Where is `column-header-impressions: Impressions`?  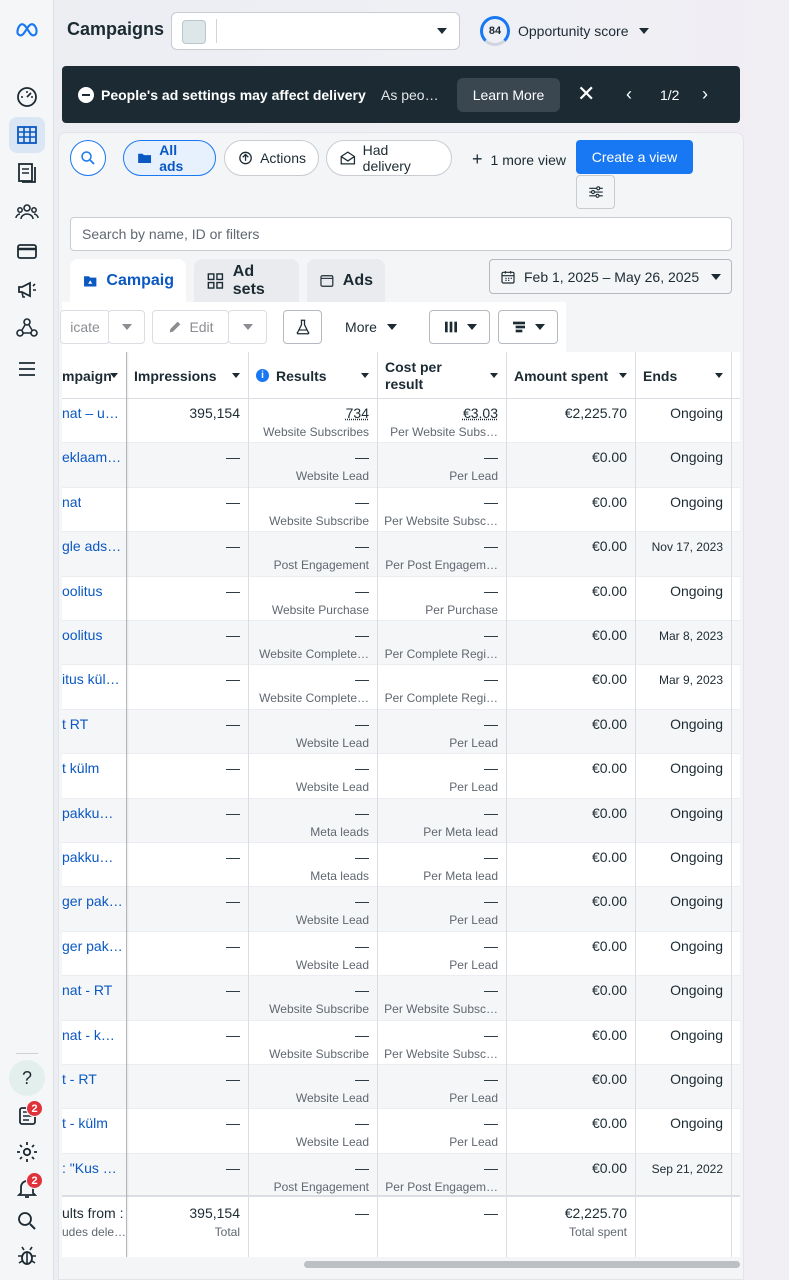
column-header-impressions: Impressions is located at coordinates (187, 375).